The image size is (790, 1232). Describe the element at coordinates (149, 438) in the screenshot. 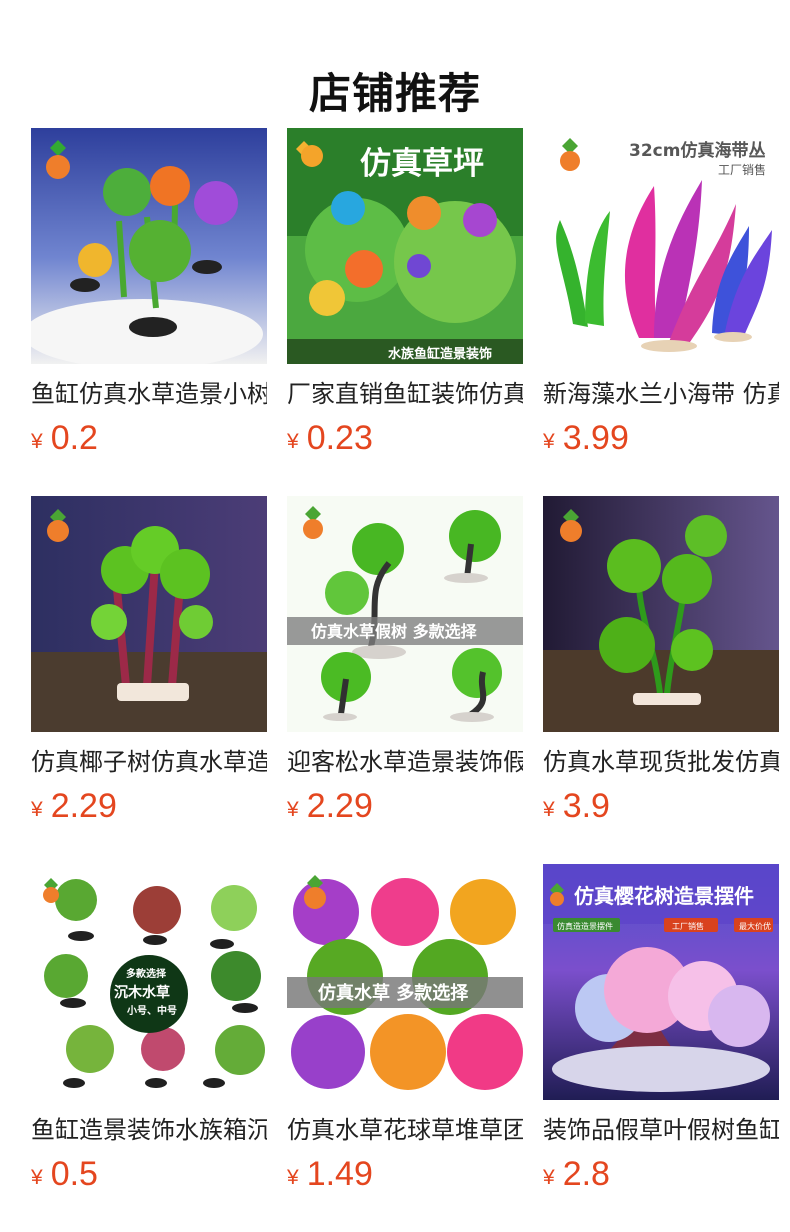

I see `product-price: ¥0.2` at that location.